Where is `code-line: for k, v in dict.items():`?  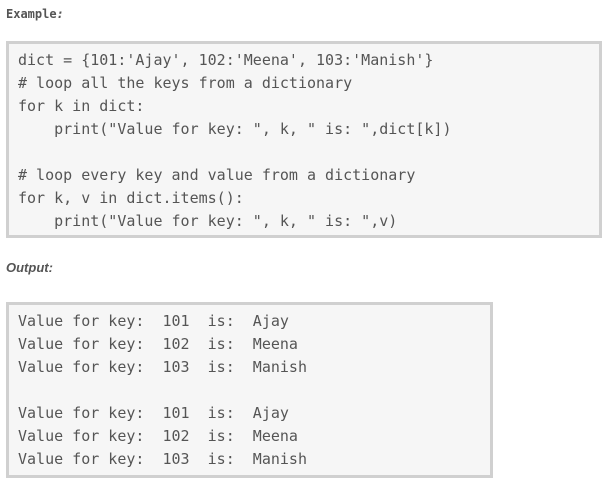 code-line: for k, v in dict.items(): is located at coordinates (131, 198).